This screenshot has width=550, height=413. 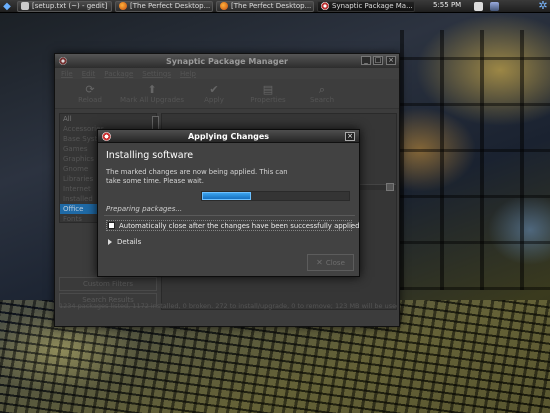 I want to click on close-button: ✕ Close, so click(x=330, y=262).